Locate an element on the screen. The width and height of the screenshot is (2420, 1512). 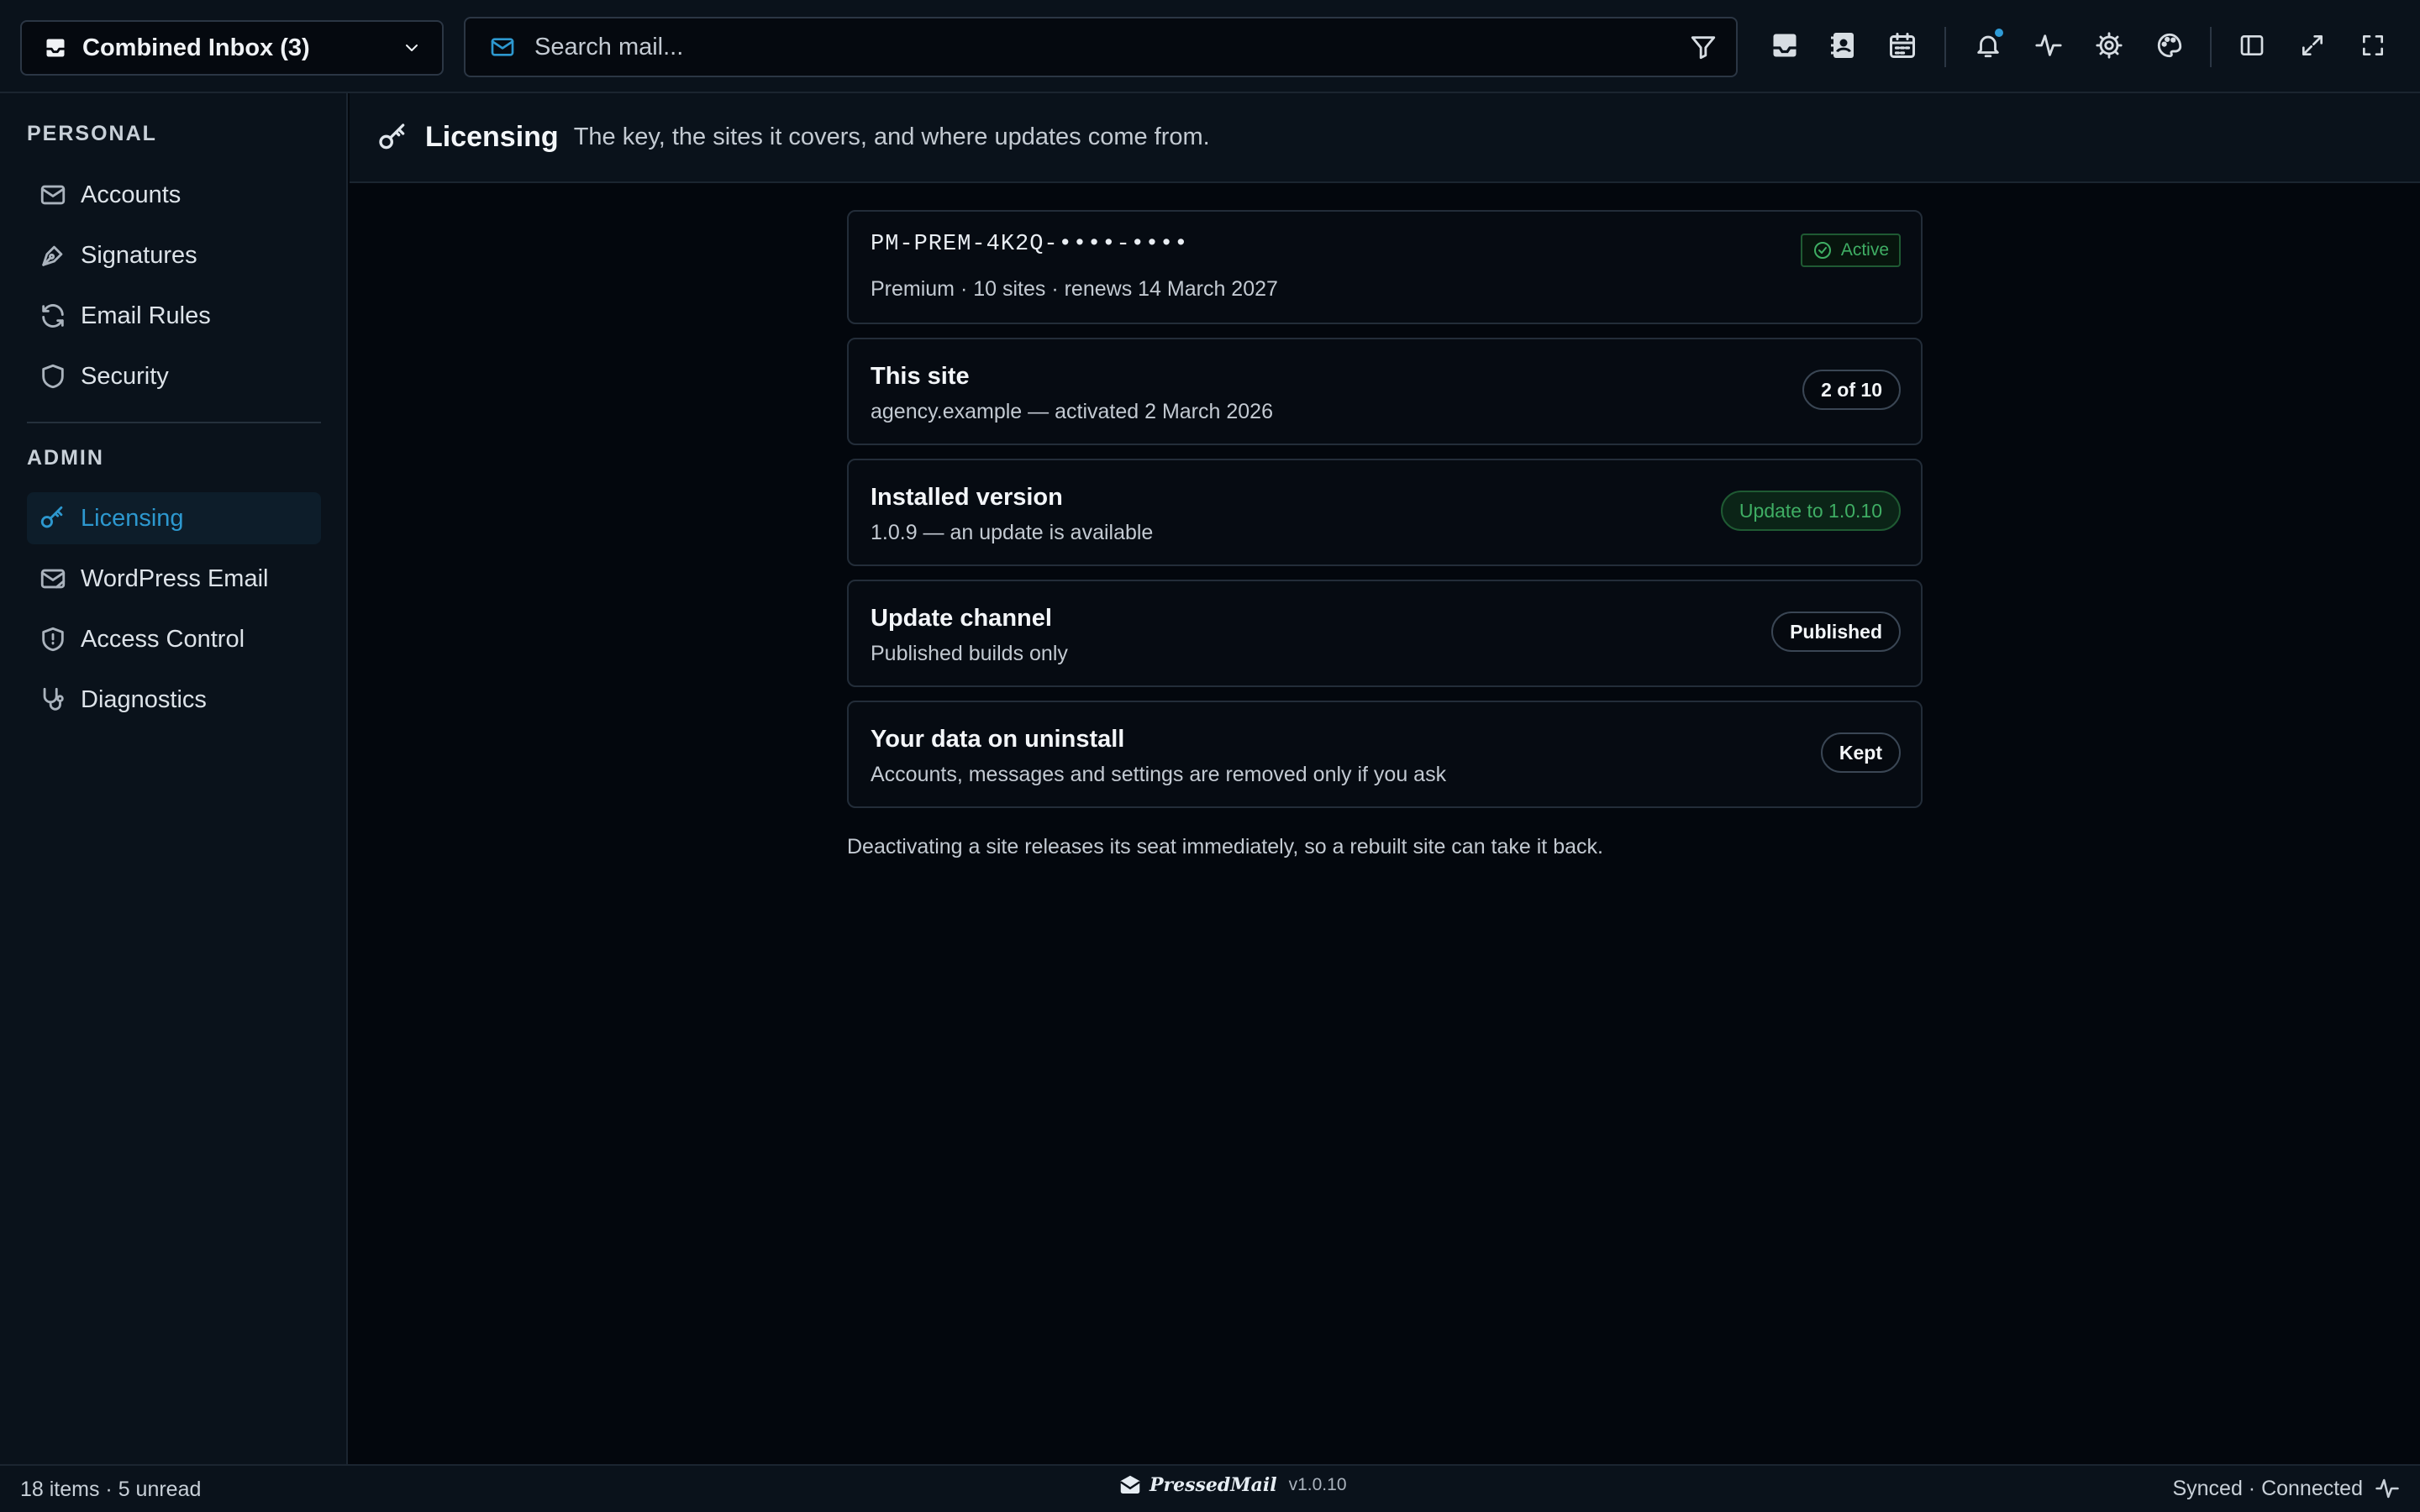
sidebar-item-label: Signatures is located at coordinates (139, 255).